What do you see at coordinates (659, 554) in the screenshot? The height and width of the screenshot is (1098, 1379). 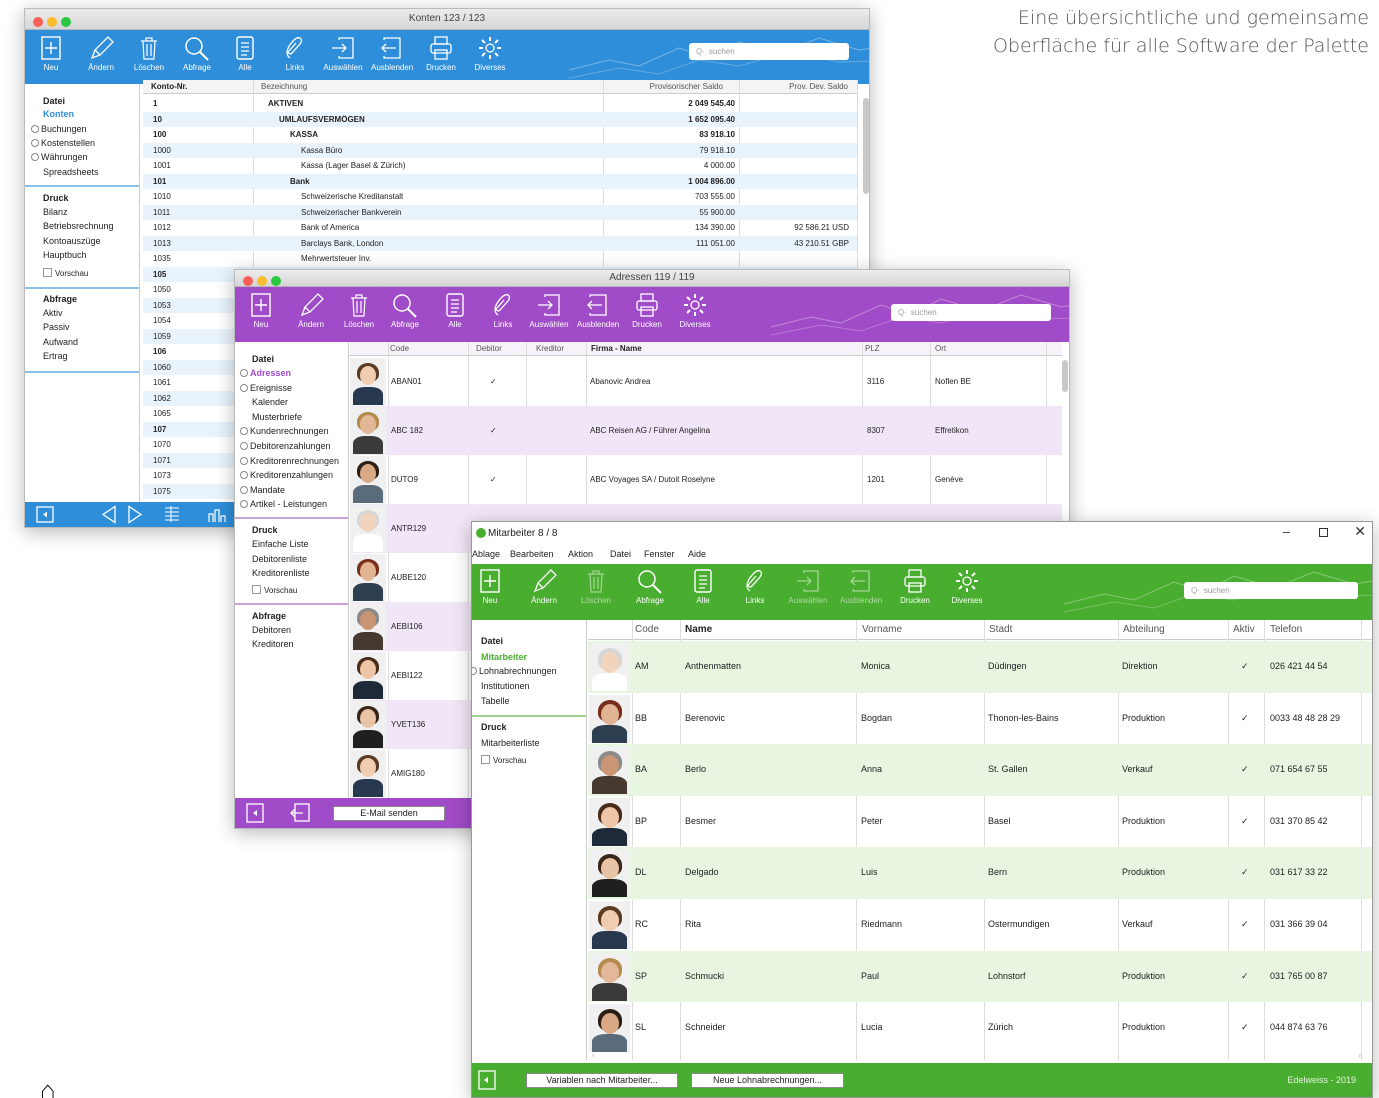 I see `menu-item-fenster: Fenster` at bounding box center [659, 554].